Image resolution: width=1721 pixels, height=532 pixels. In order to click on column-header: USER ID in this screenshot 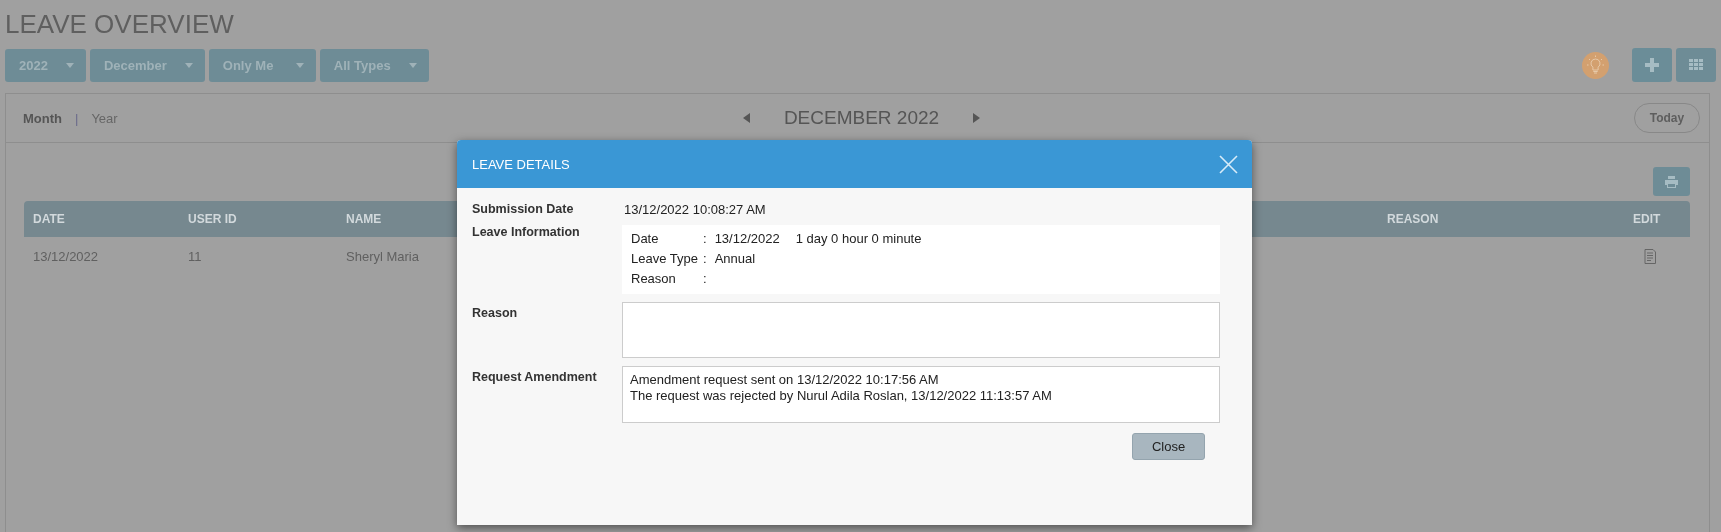, I will do `click(212, 219)`.